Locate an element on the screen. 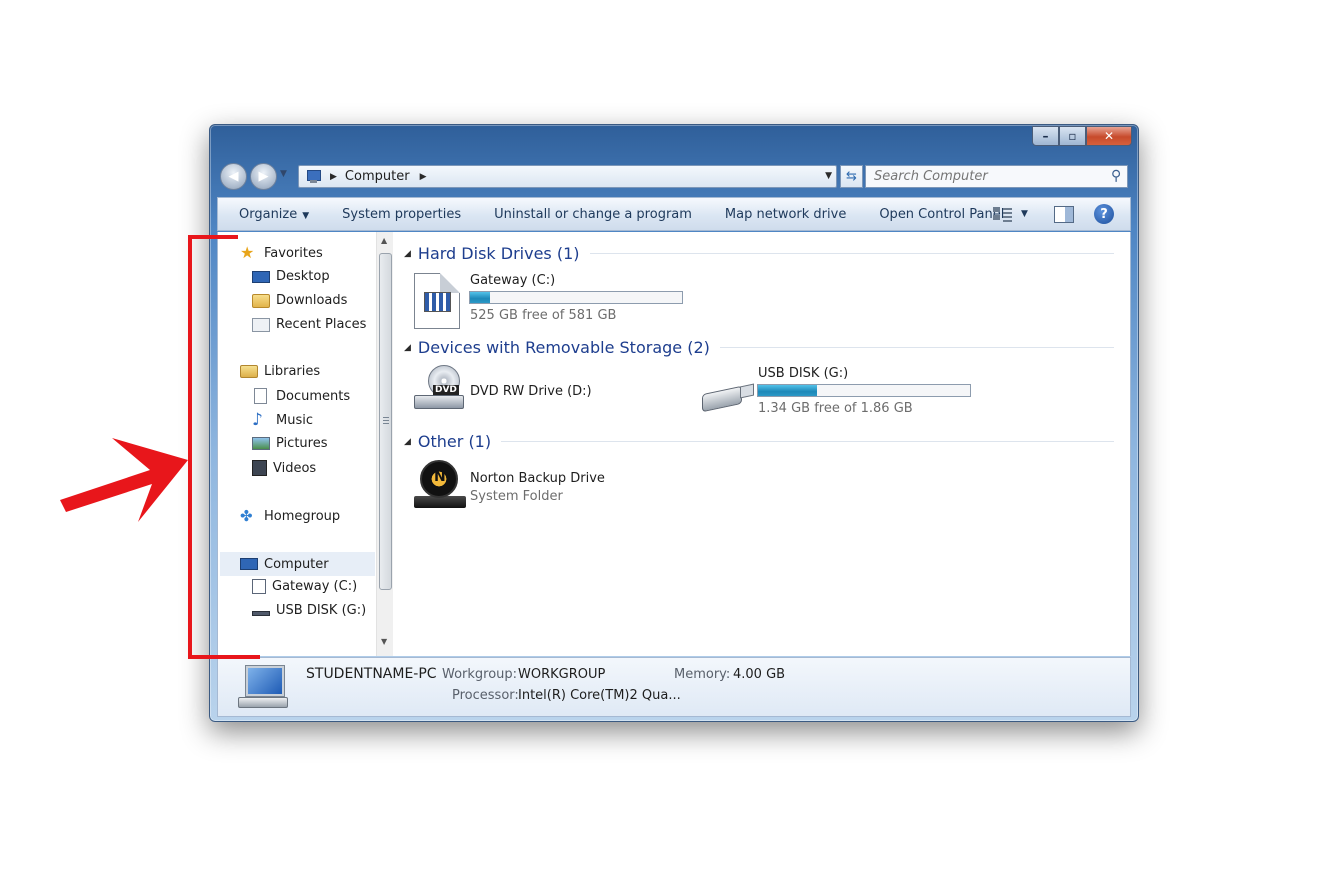 The width and height of the screenshot is (1334, 889). documents-icon is located at coordinates (260, 396).